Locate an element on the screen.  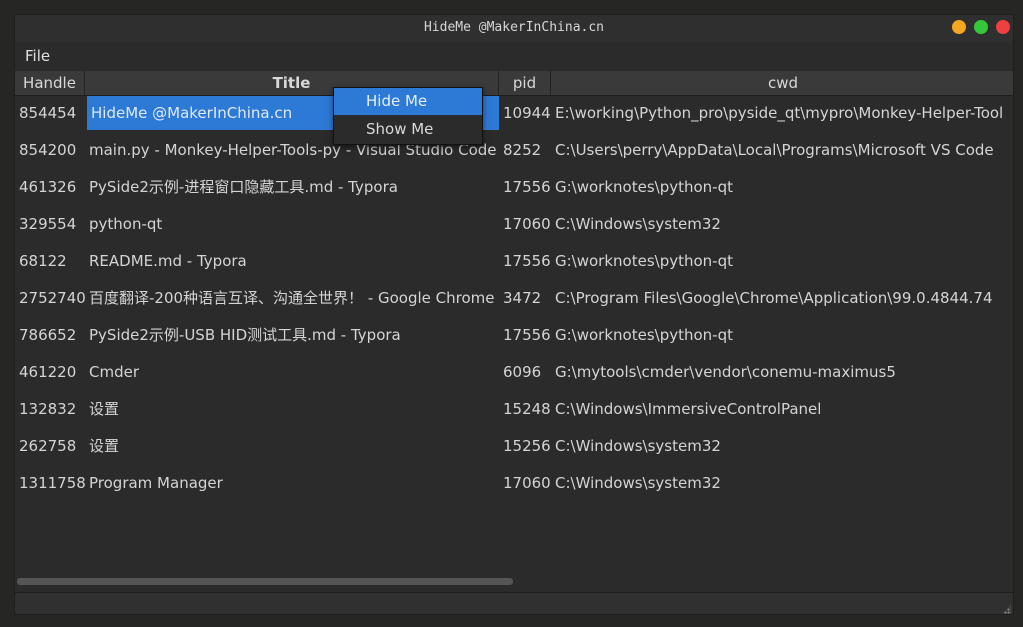
context-menu-item-hide-me: Hide Me is located at coordinates (408, 101).